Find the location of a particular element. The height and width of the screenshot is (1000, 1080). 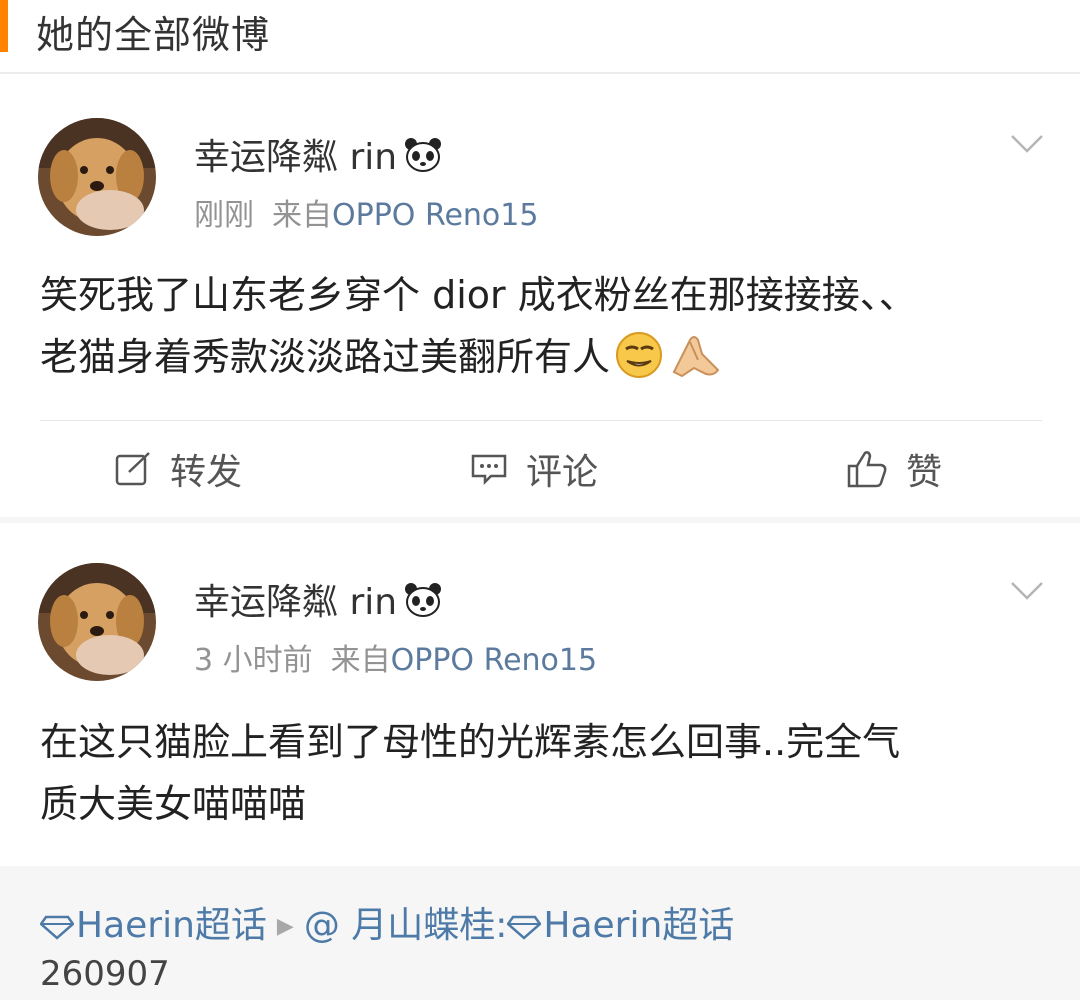

thumbs-up-icon is located at coordinates (867, 469).